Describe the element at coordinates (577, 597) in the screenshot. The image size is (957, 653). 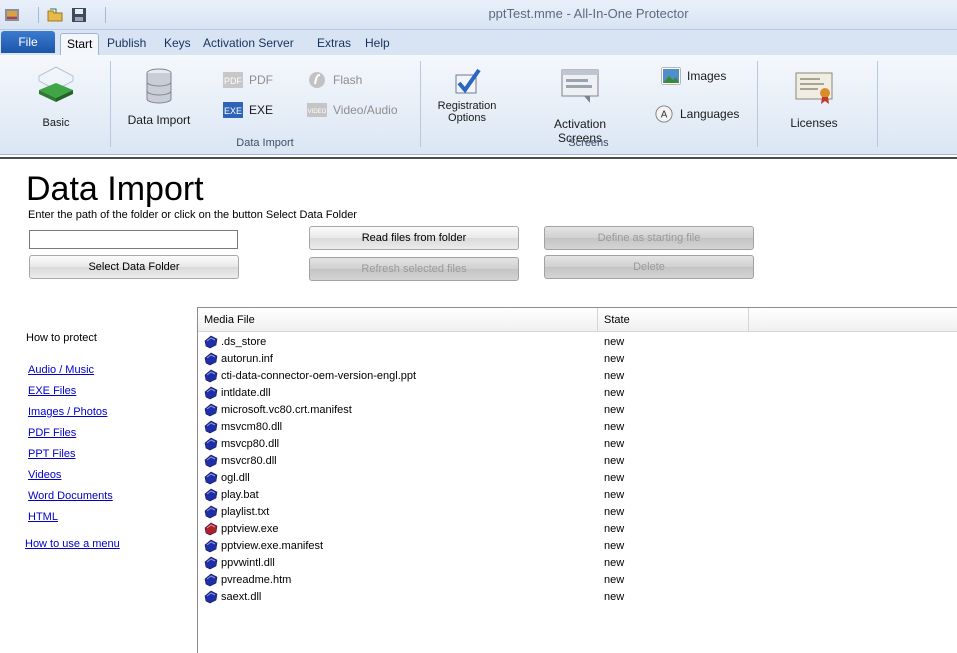
I see `table-row: saext.dll new` at that location.